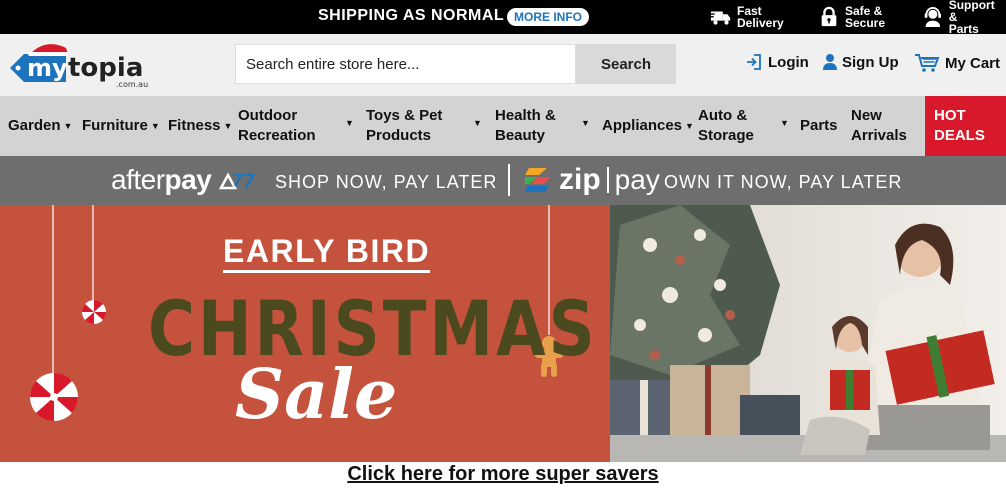 The image size is (1006, 494). What do you see at coordinates (626, 64) in the screenshot?
I see `search-button: Search` at bounding box center [626, 64].